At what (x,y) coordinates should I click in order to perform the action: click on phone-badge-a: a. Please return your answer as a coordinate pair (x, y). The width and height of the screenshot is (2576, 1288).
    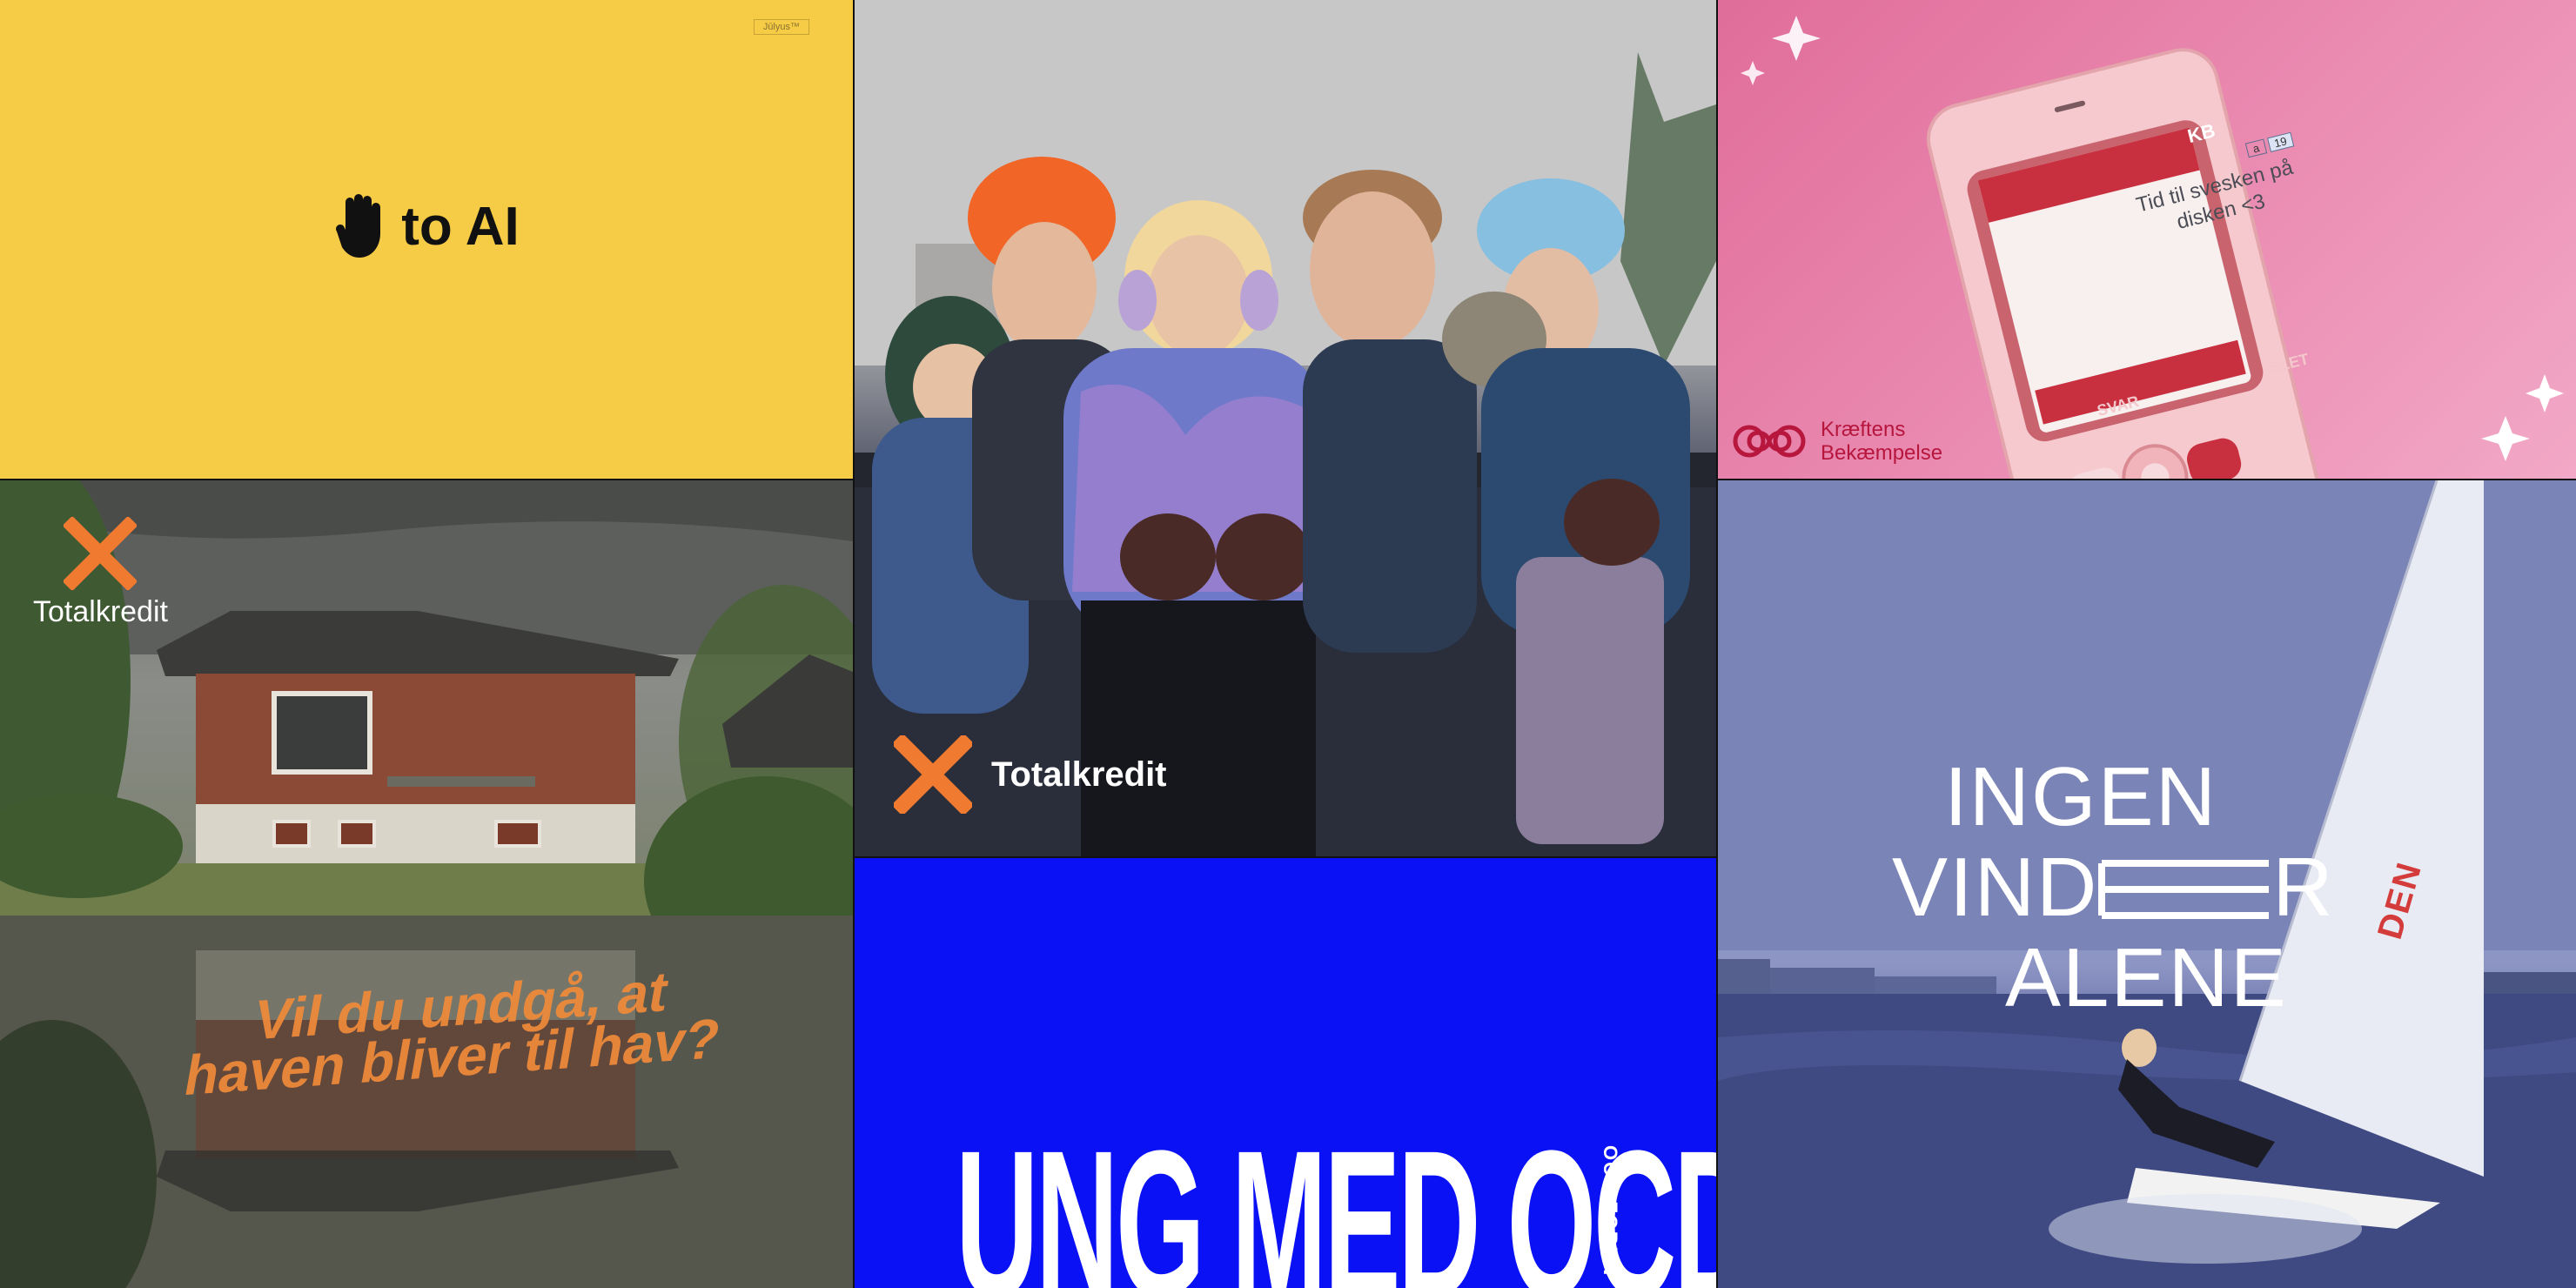
    Looking at the image, I should click on (2256, 148).